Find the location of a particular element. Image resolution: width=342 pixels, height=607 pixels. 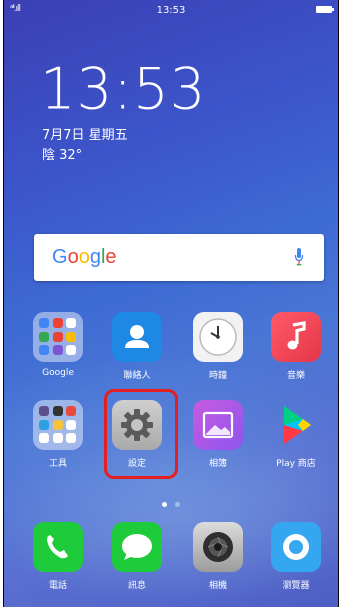

app-contacts: 聯絡人 is located at coordinates (137, 346).